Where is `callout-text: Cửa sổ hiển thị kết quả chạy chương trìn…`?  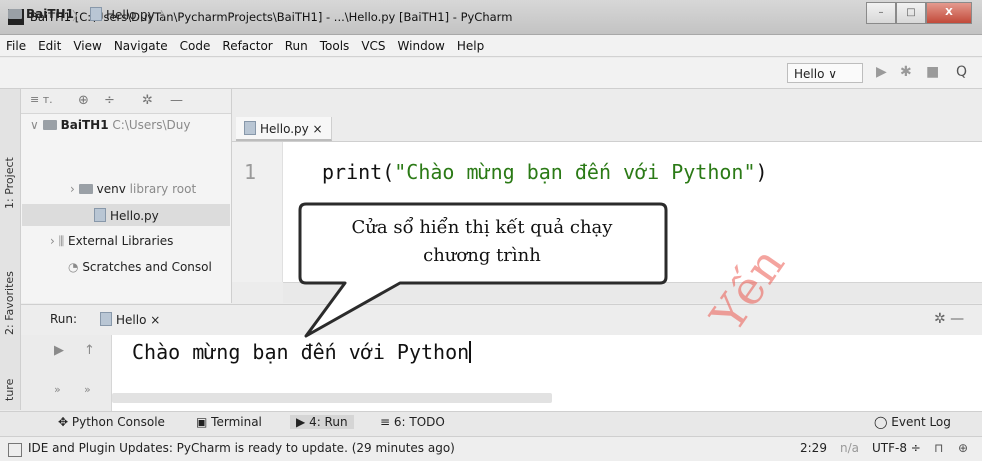 callout-text: Cửa sổ hiển thị kết quả chạy chương trìn… is located at coordinates (482, 242).